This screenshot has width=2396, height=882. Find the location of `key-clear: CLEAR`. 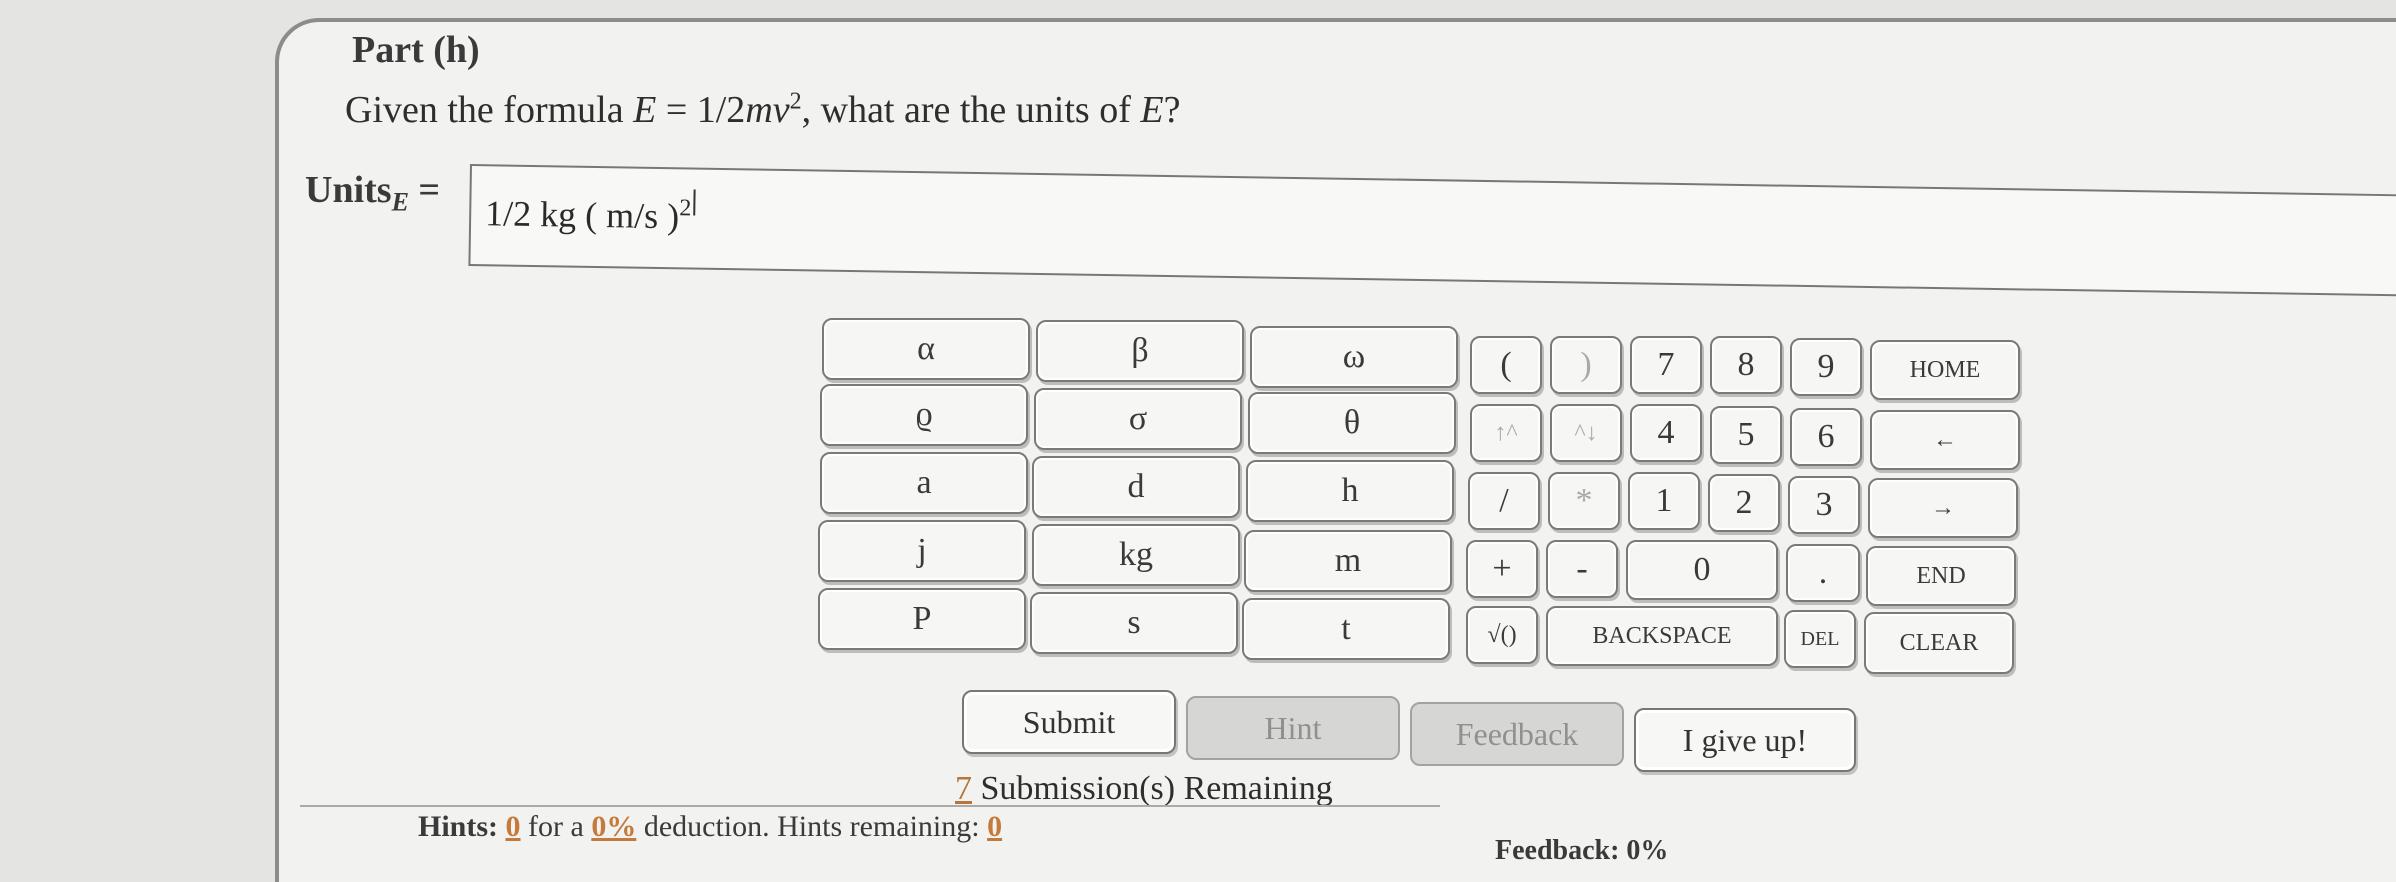

key-clear: CLEAR is located at coordinates (1939, 643).